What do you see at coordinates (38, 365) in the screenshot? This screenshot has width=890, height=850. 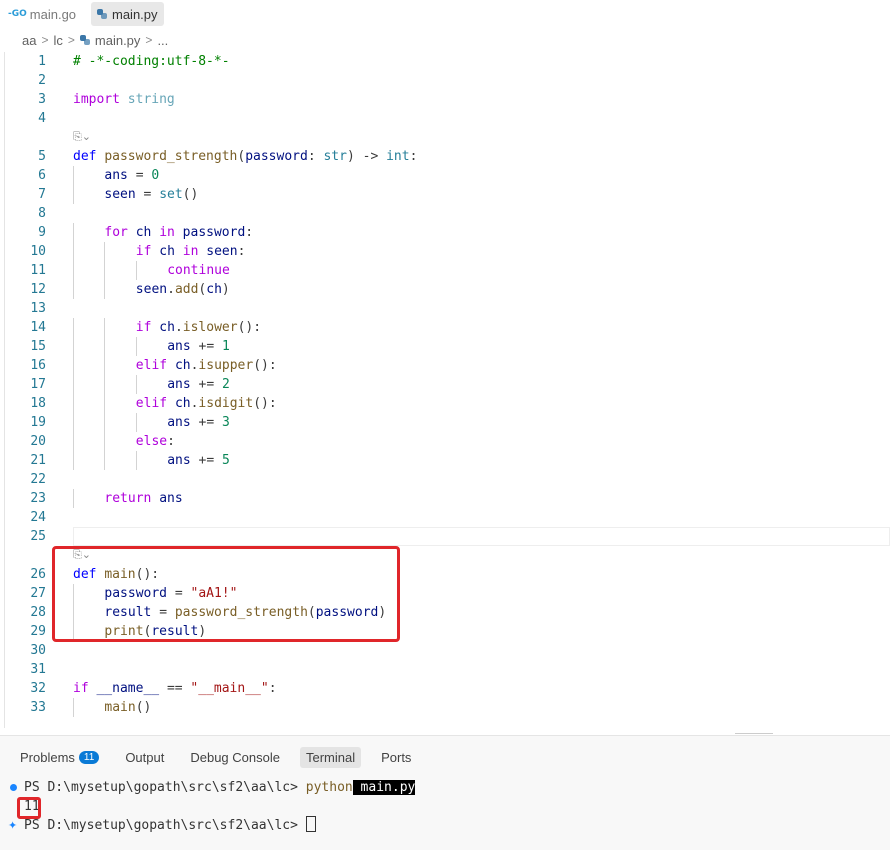 I see `line-number: 16` at bounding box center [38, 365].